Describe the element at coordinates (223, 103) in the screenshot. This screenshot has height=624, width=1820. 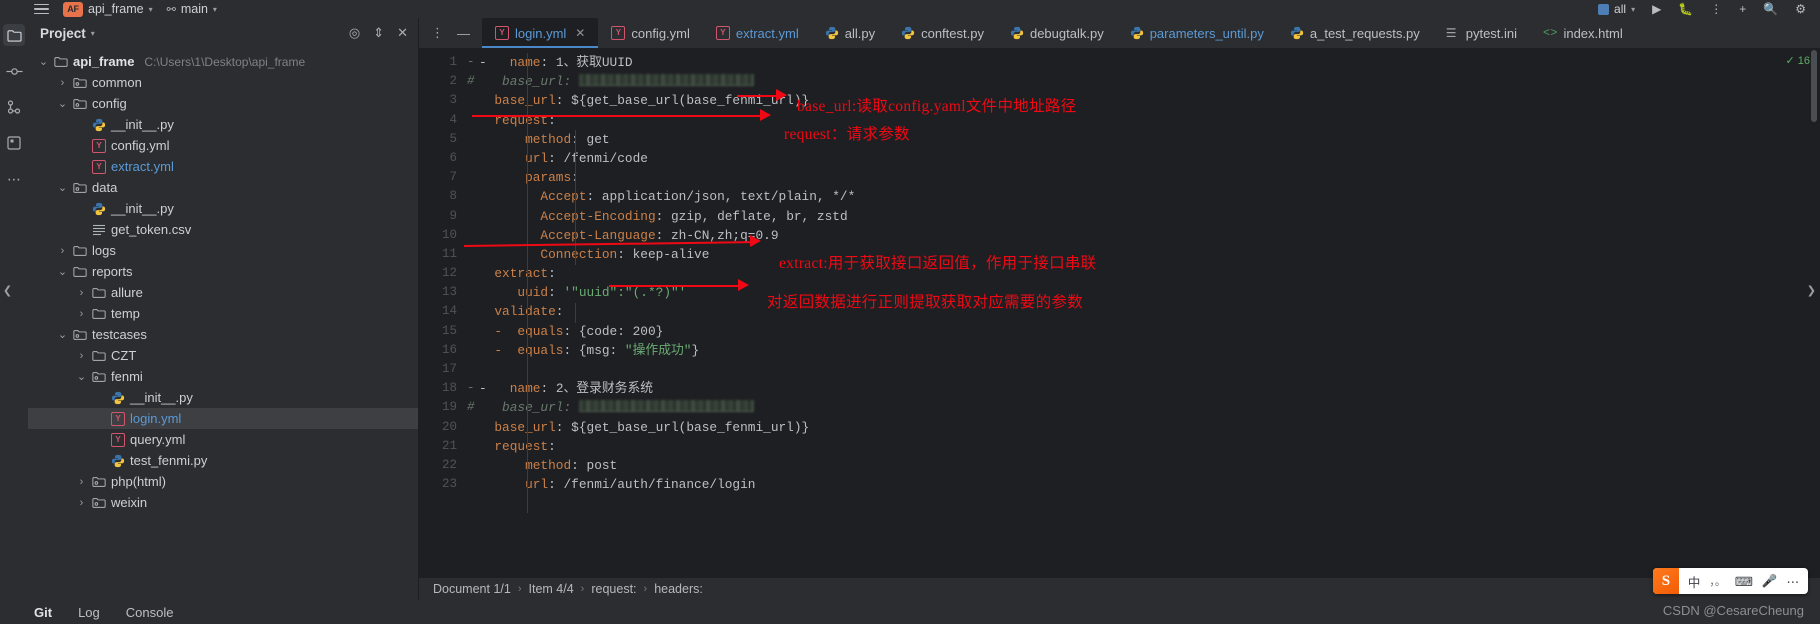
I see `tree-node-config: ⌄ config` at that location.